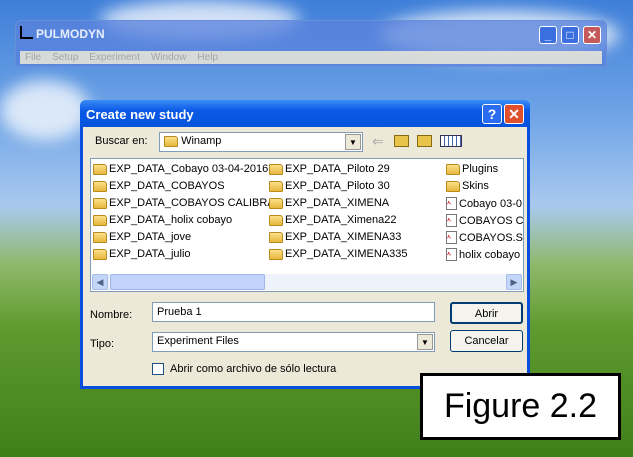 The height and width of the screenshot is (457, 633). Describe the element at coordinates (167, 186) in the screenshot. I see `file-name: EXP_DATA_COBAYOS` at that location.